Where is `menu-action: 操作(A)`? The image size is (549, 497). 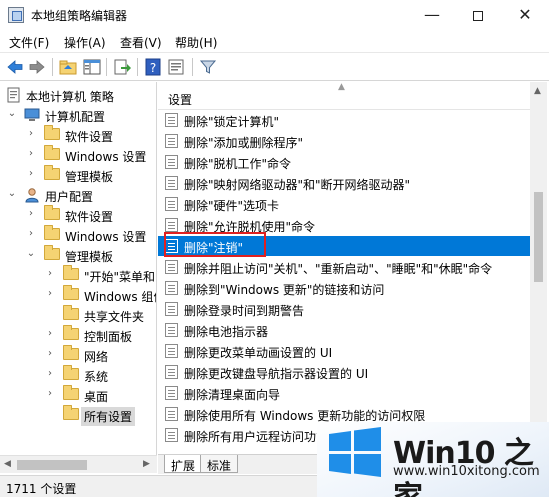
menu-action: 操作(A) is located at coordinates (85, 42).